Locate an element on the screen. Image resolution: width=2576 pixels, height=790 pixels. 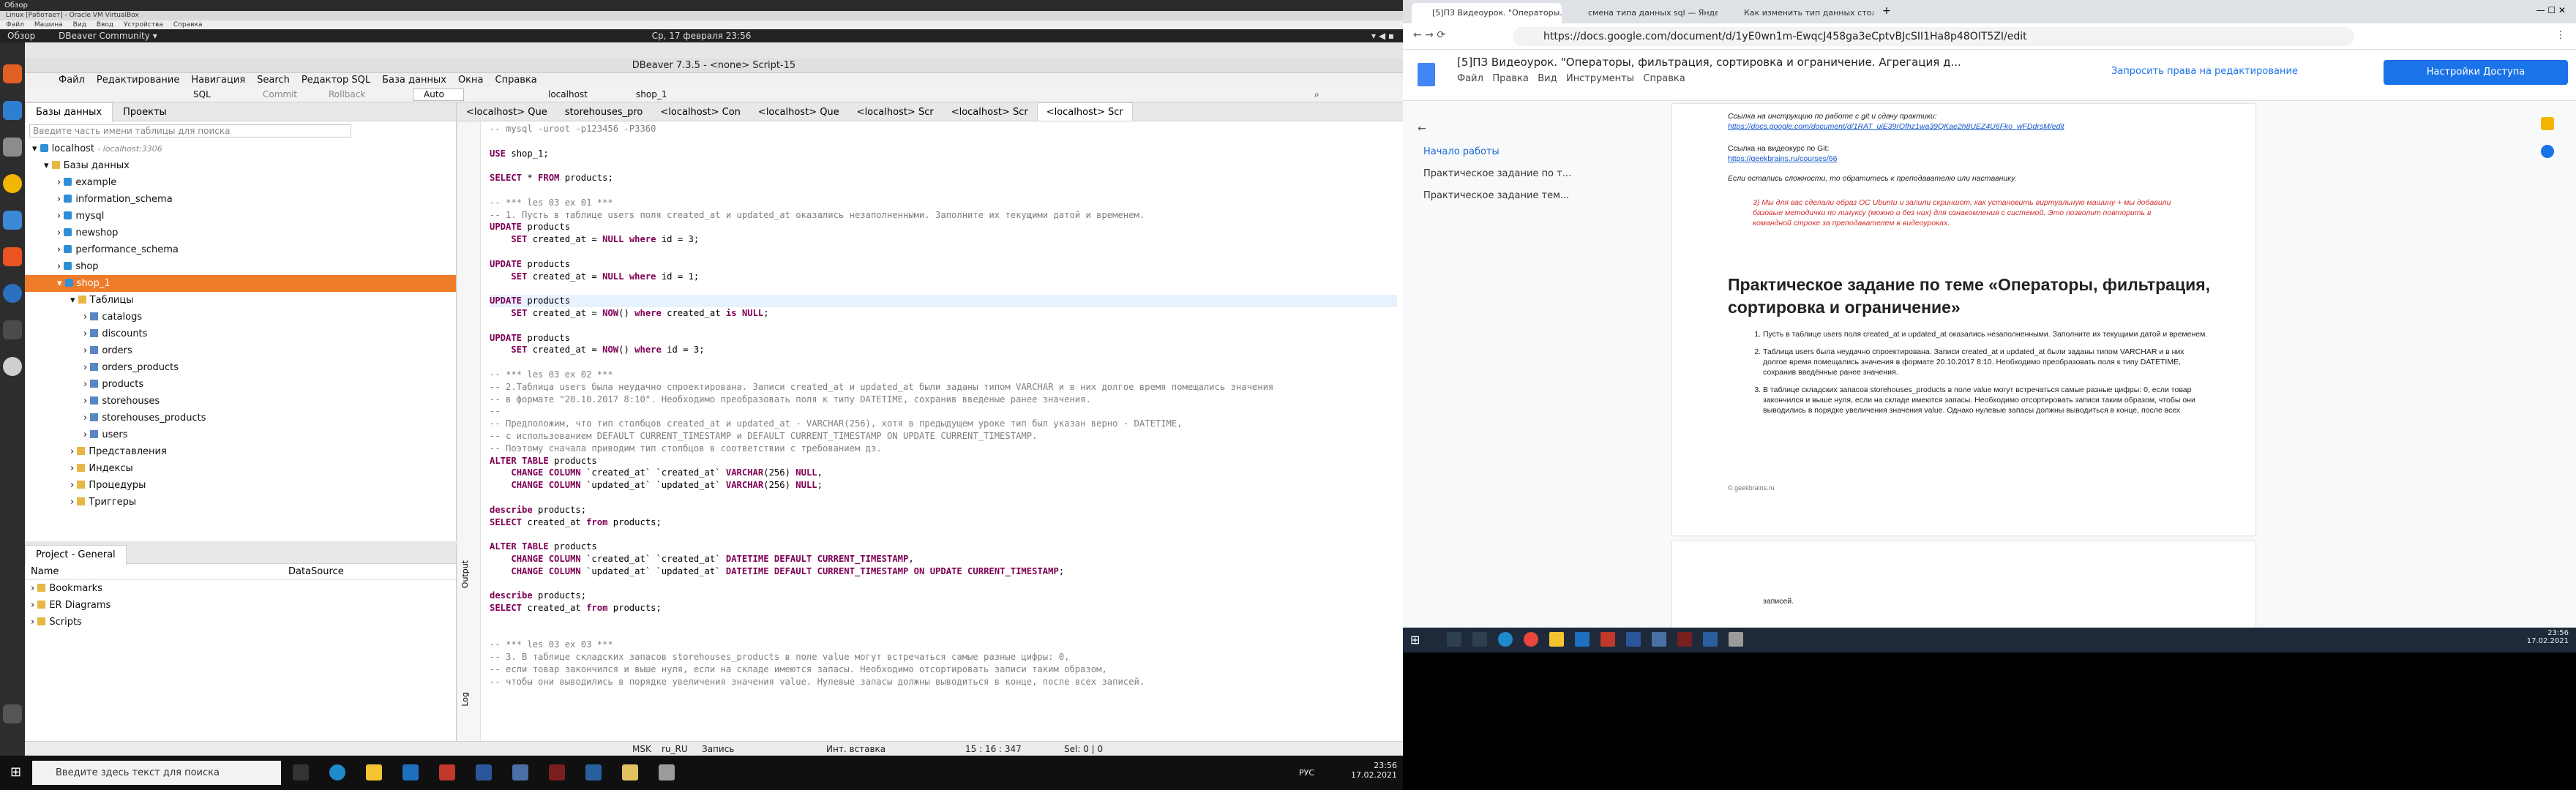
connection-select: localhost is located at coordinates (568, 94).